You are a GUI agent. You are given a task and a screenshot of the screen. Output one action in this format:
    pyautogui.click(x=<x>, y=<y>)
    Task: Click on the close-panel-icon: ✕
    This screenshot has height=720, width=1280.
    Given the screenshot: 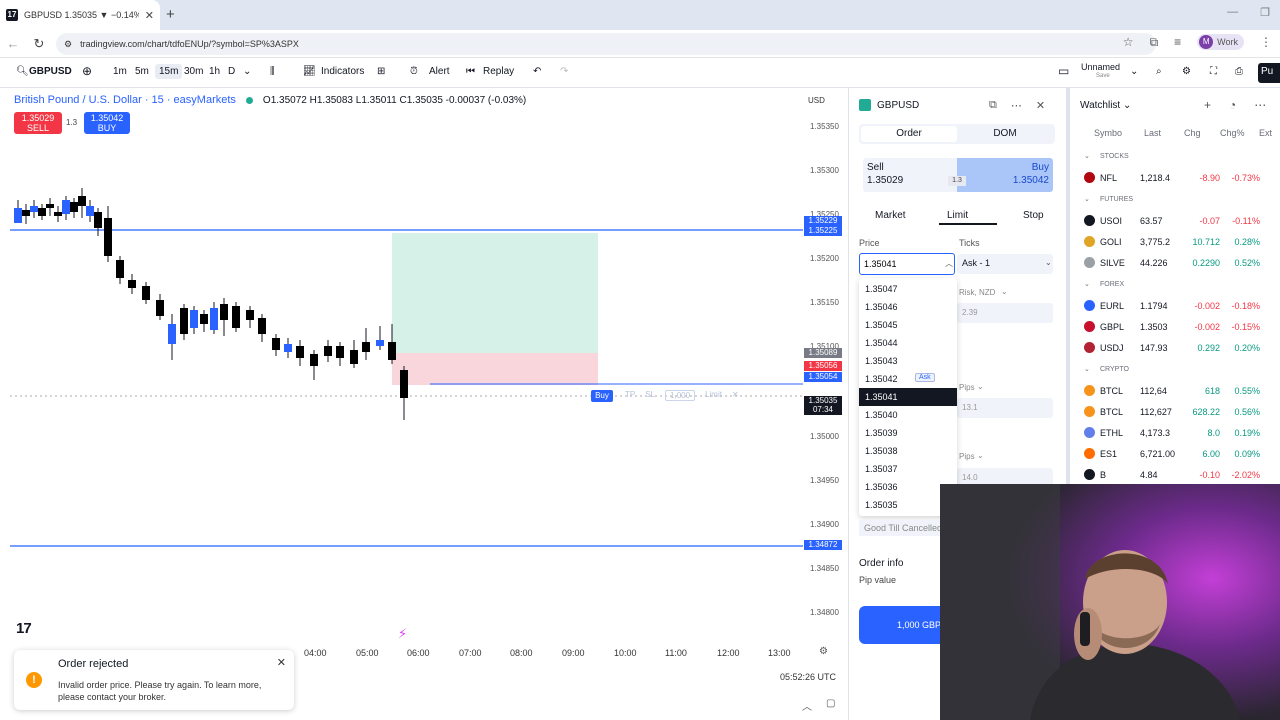 What is the action you would take?
    pyautogui.click(x=1040, y=105)
    